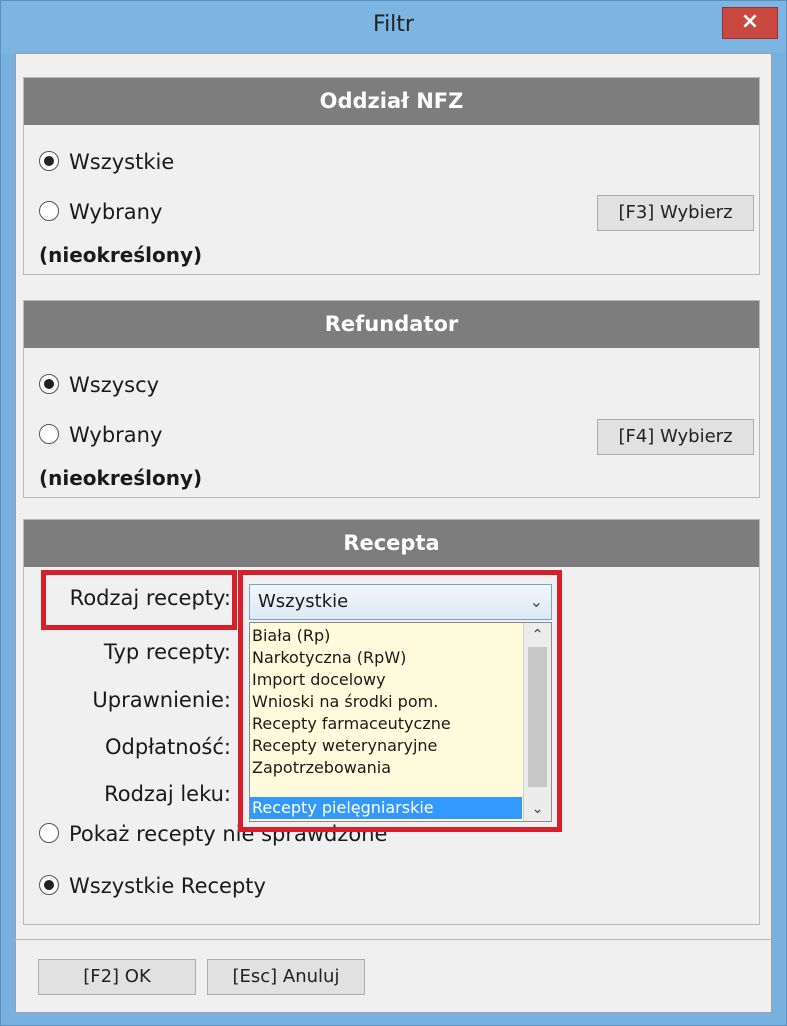 This screenshot has width=787, height=1026. I want to click on uprawnienie-label: Uprawnienie:, so click(161, 700).